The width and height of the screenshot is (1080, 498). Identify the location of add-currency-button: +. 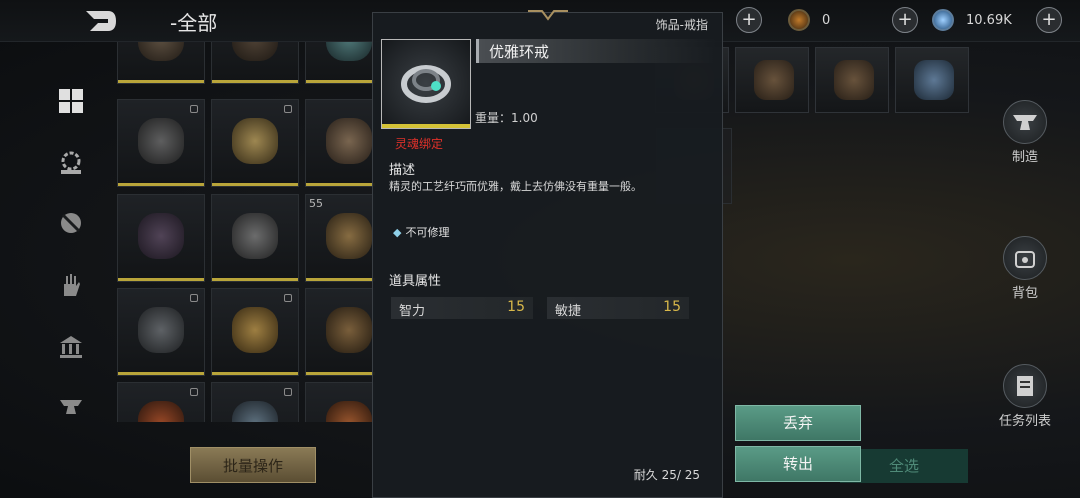
(749, 20).